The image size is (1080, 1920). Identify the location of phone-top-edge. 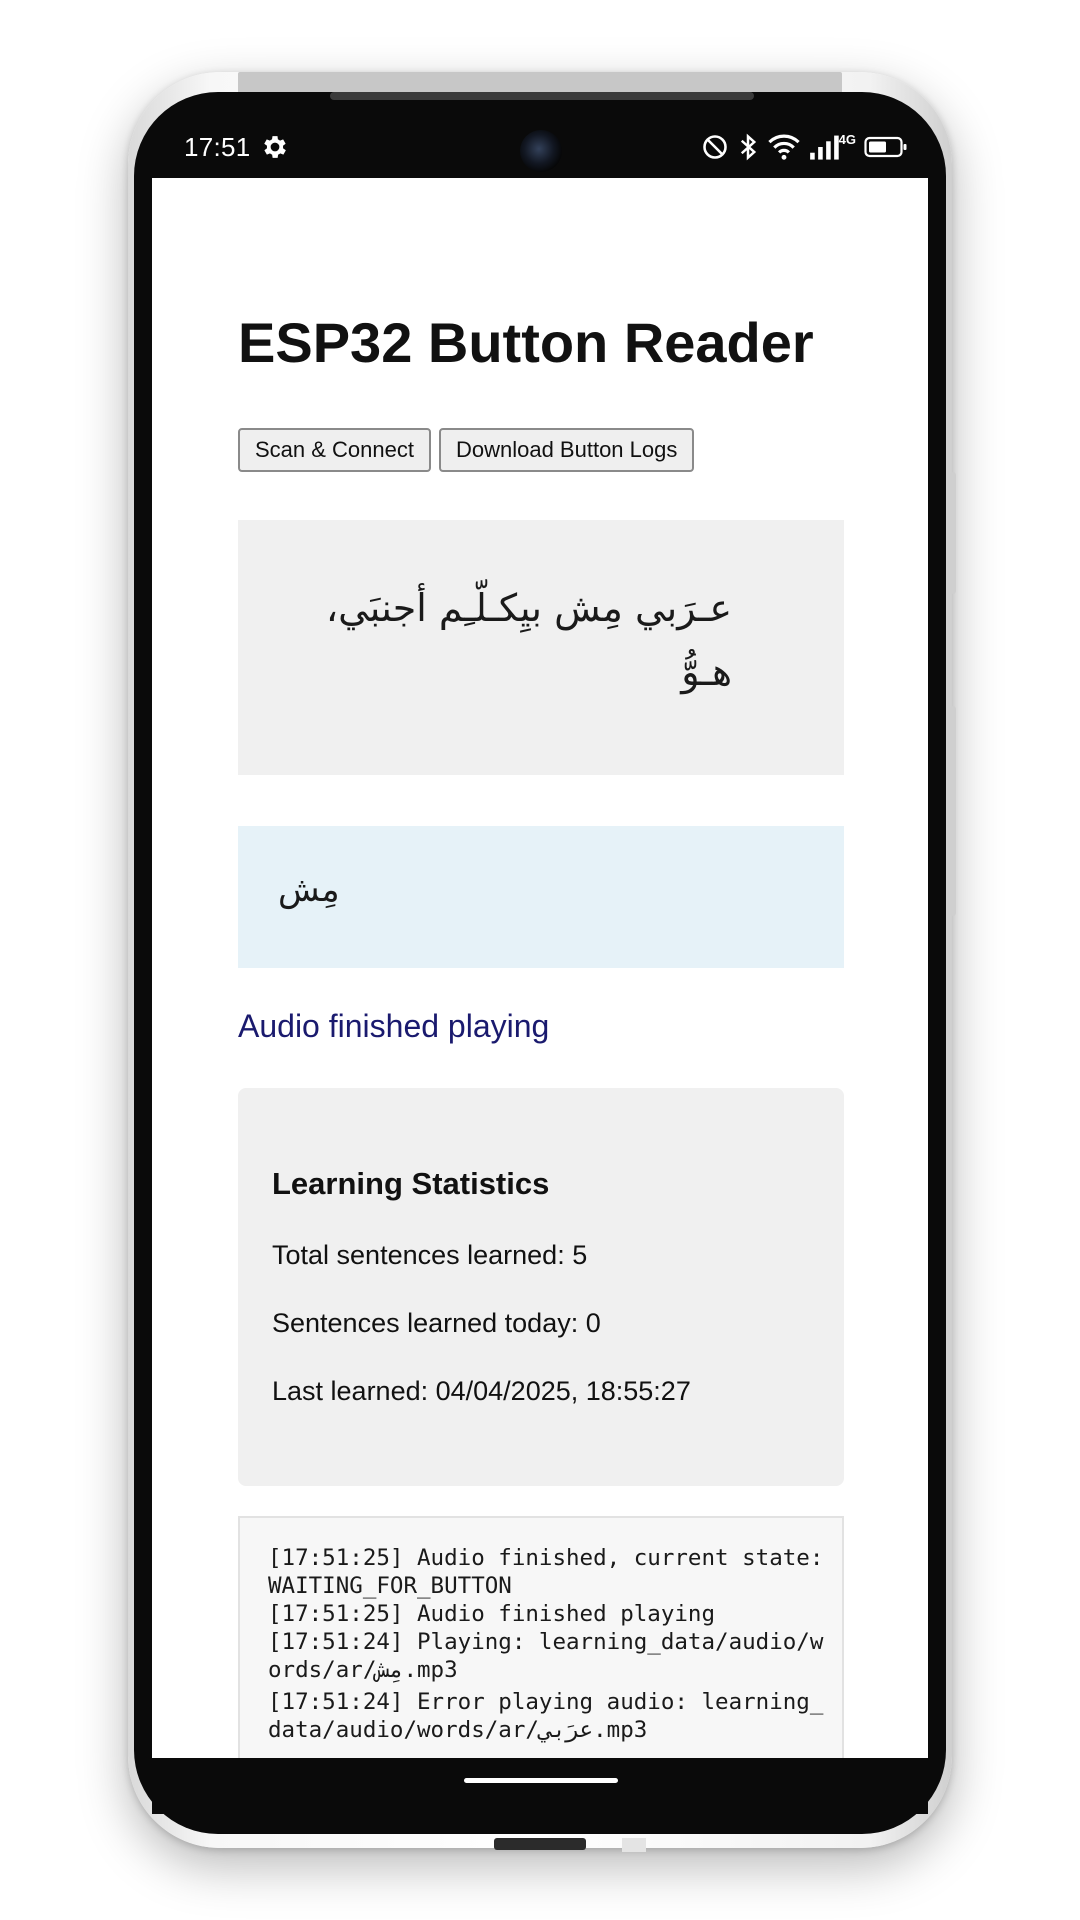
(540, 83).